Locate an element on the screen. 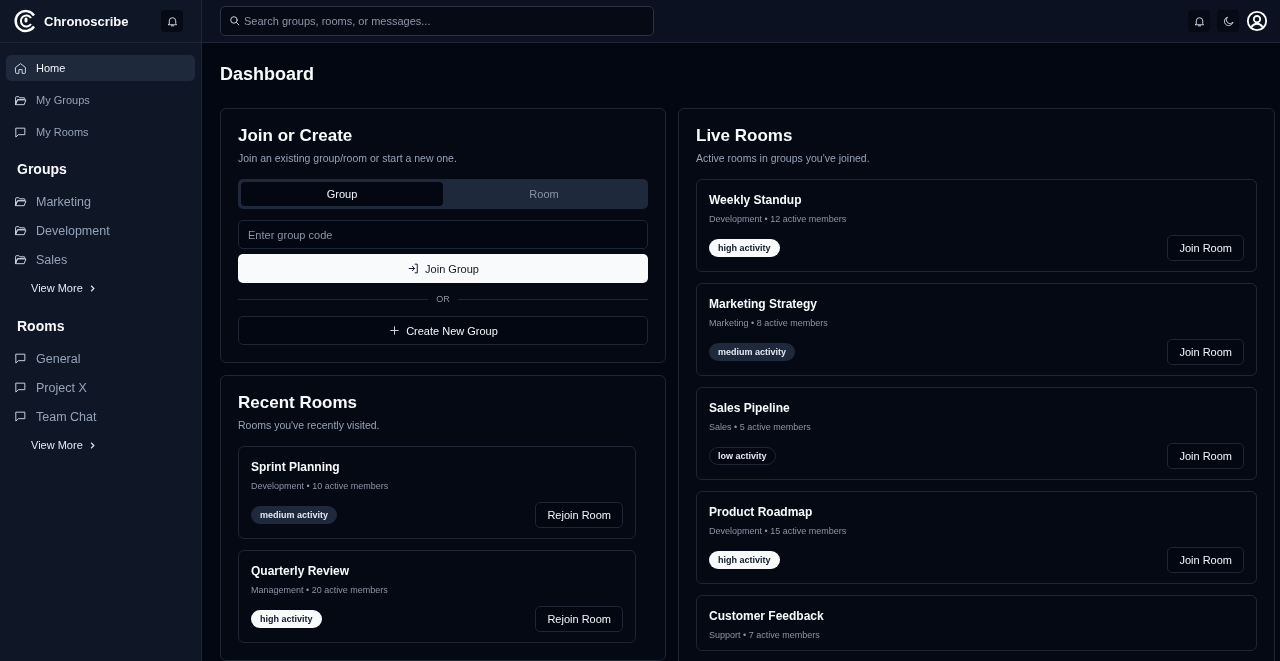  logo-icon is located at coordinates (26, 21).